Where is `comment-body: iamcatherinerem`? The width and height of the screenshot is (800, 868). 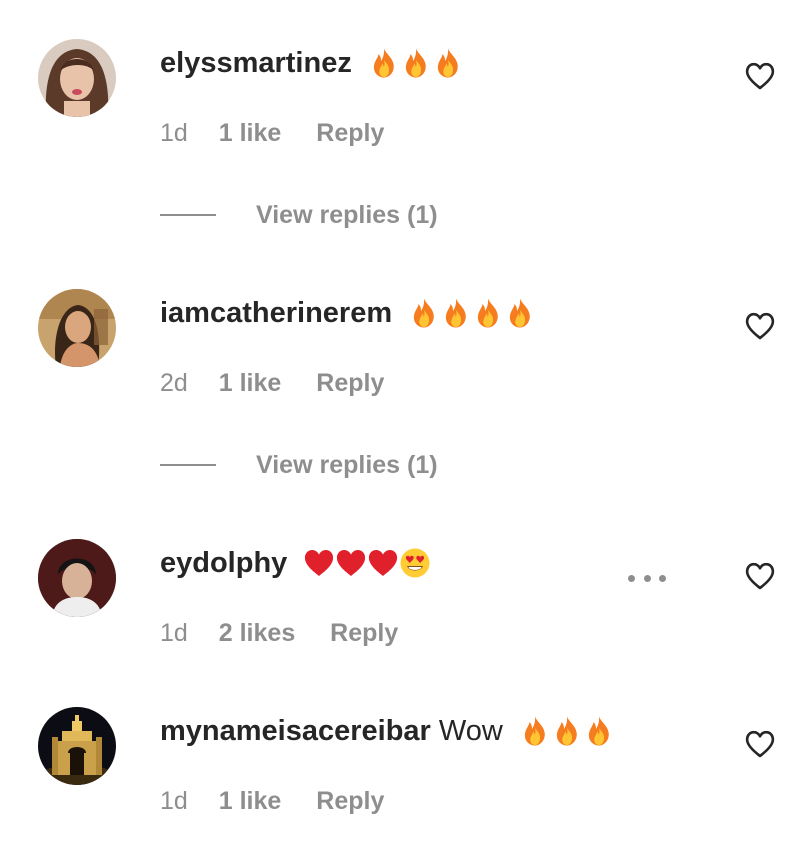 comment-body: iamcatherinerem is located at coordinates (348, 313).